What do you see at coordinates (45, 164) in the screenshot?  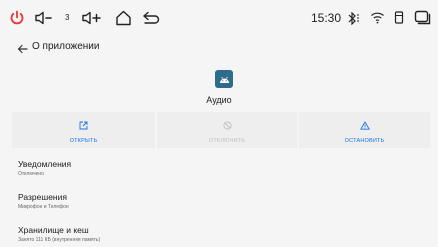 I see `notifications-title: Уведомления` at bounding box center [45, 164].